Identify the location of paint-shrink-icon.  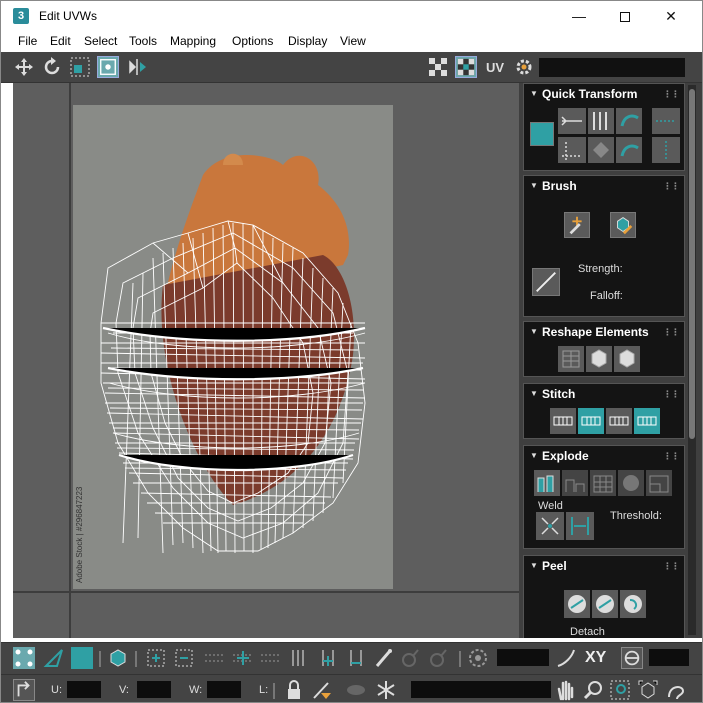
(438, 658).